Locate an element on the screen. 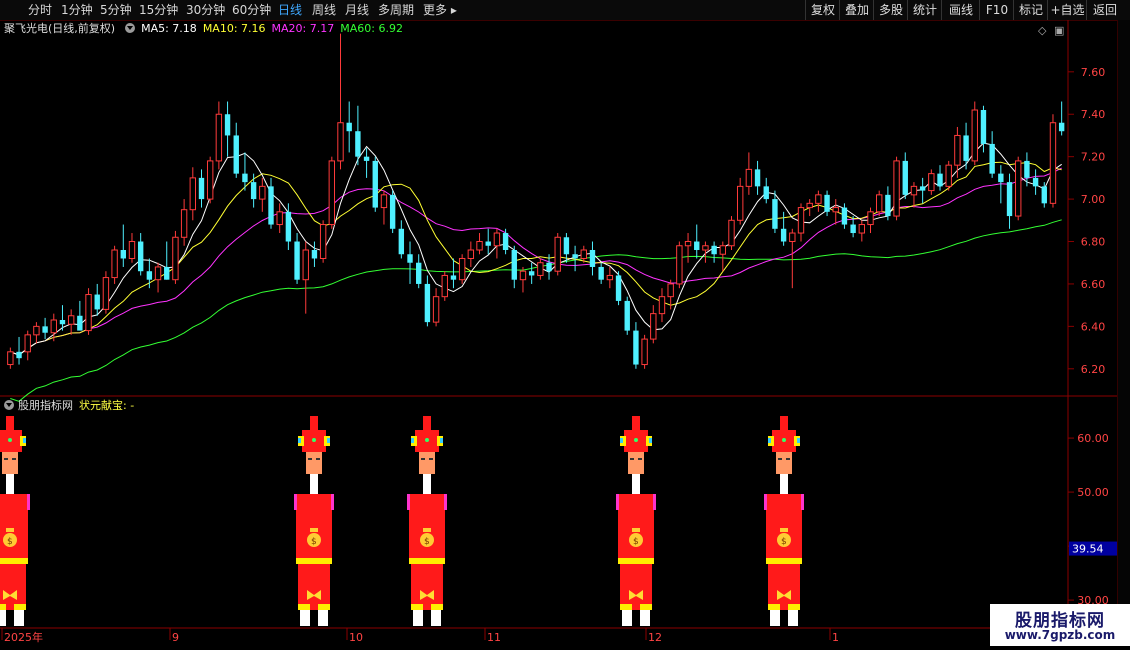 Image resolution: width=1130 pixels, height=650 pixels. dropdown-icon is located at coordinates (130, 28).